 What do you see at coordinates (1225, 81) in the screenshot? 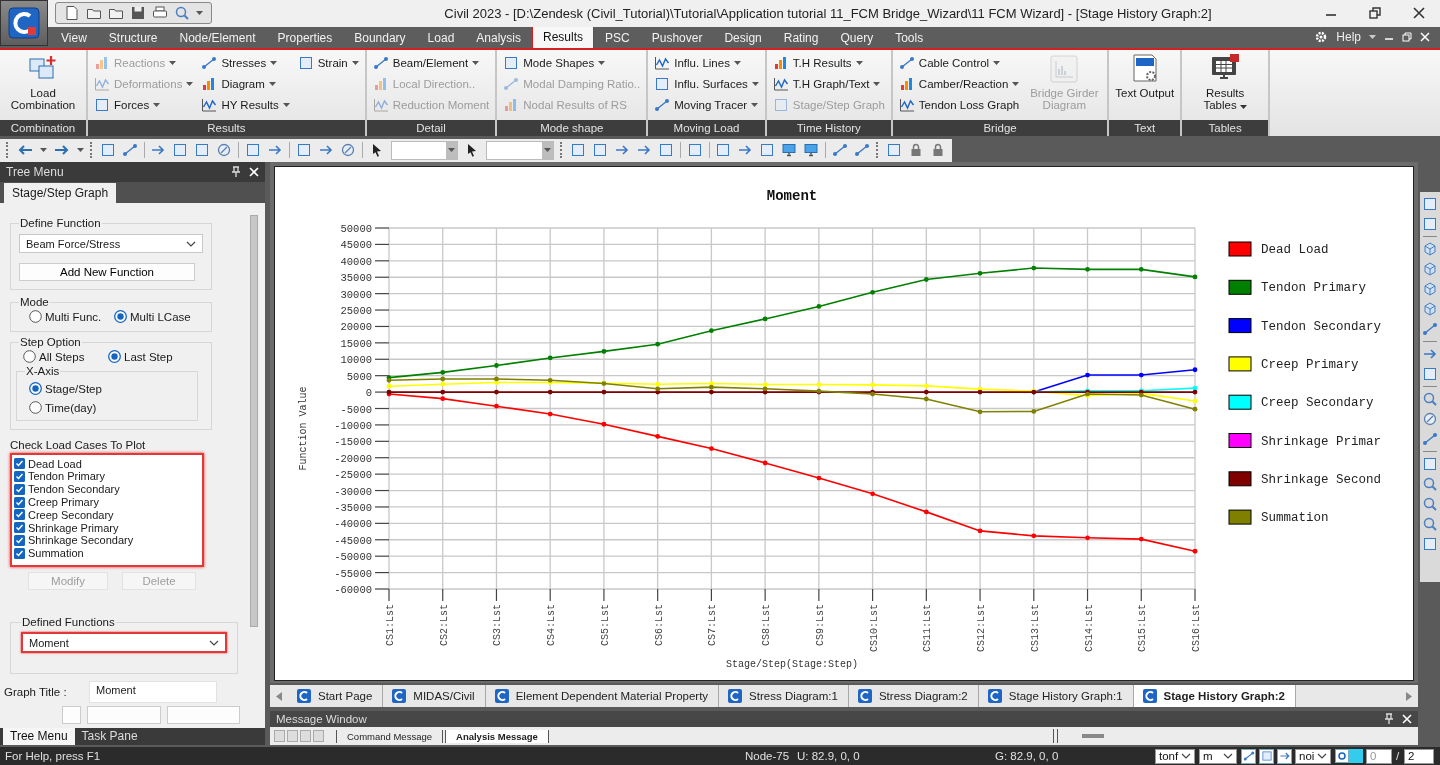
I see `ribbon-button: Results Tables` at bounding box center [1225, 81].